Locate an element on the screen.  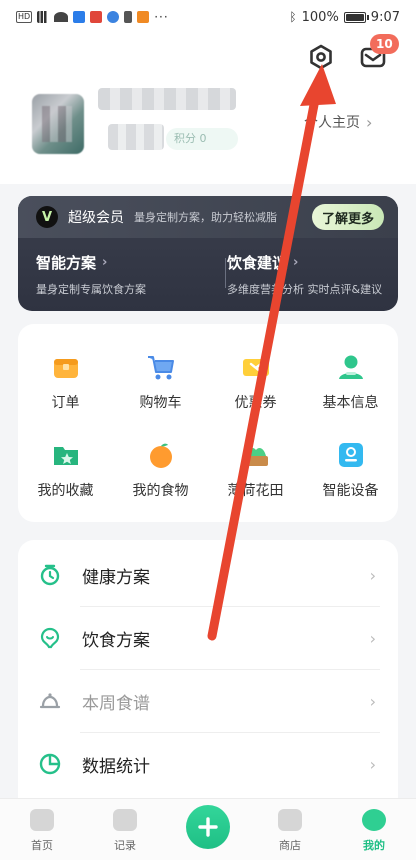
battery-level is located at coordinates (354, 17).